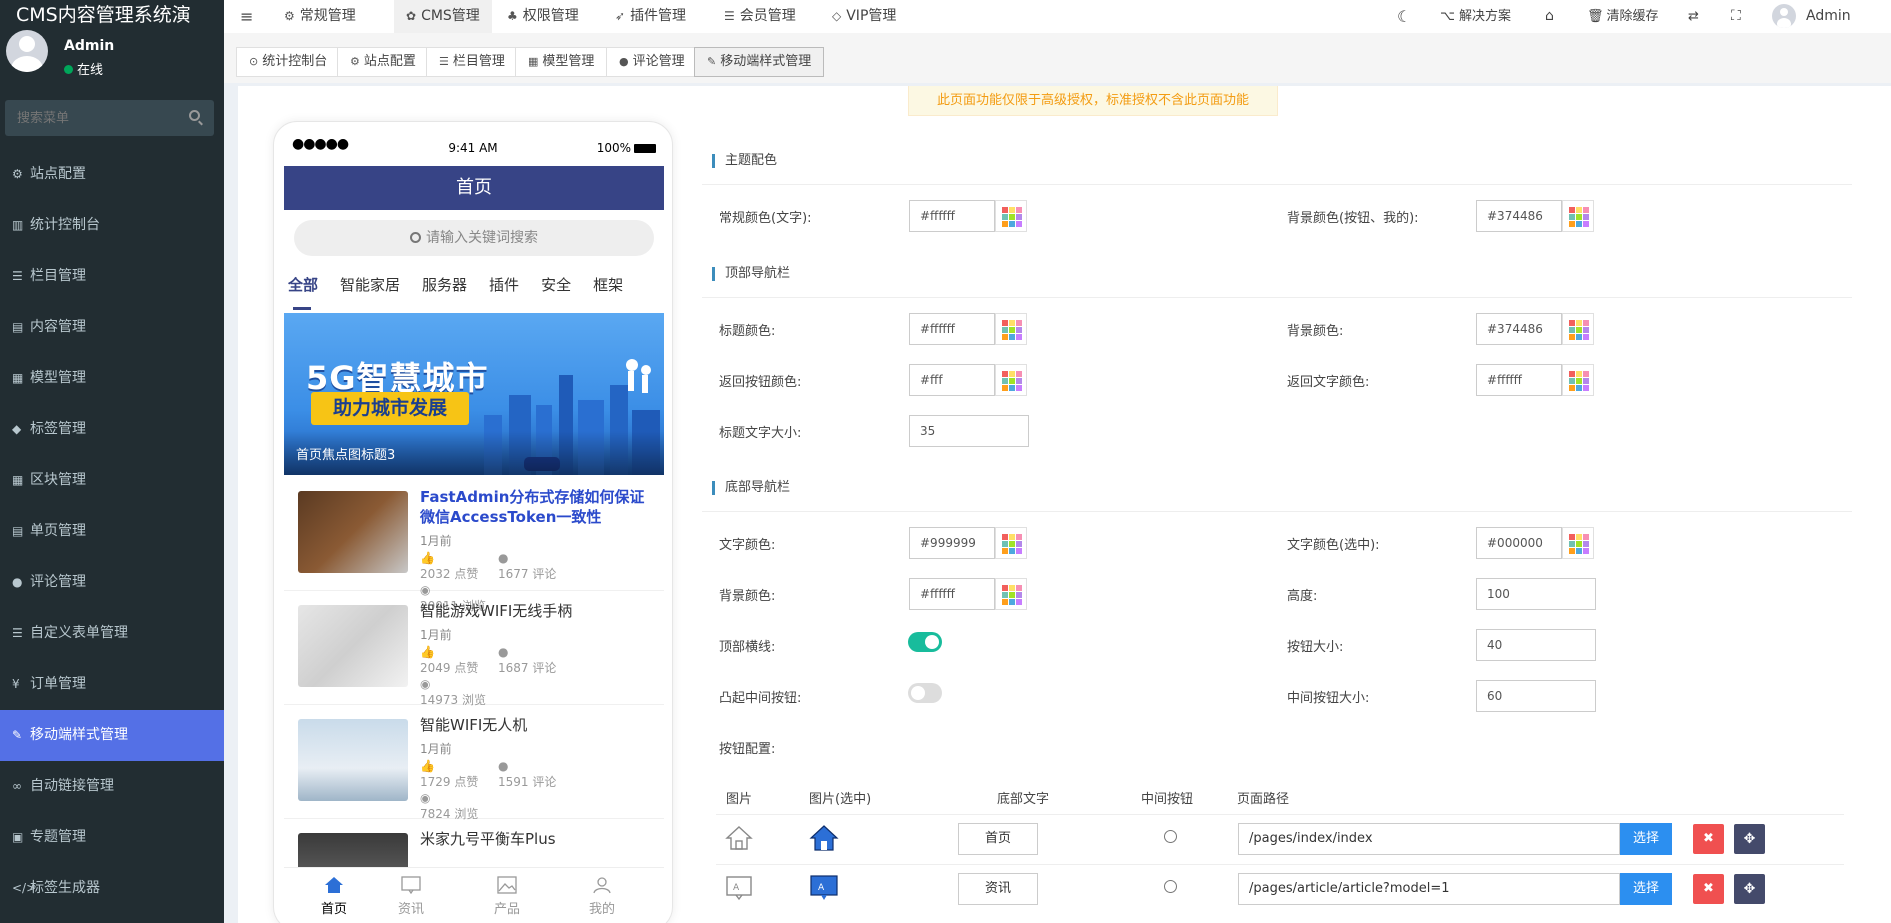 Image resolution: width=1891 pixels, height=923 pixels. Describe the element at coordinates (472, 62) in the screenshot. I see `tab-channel: ☰ 栏目管理` at that location.